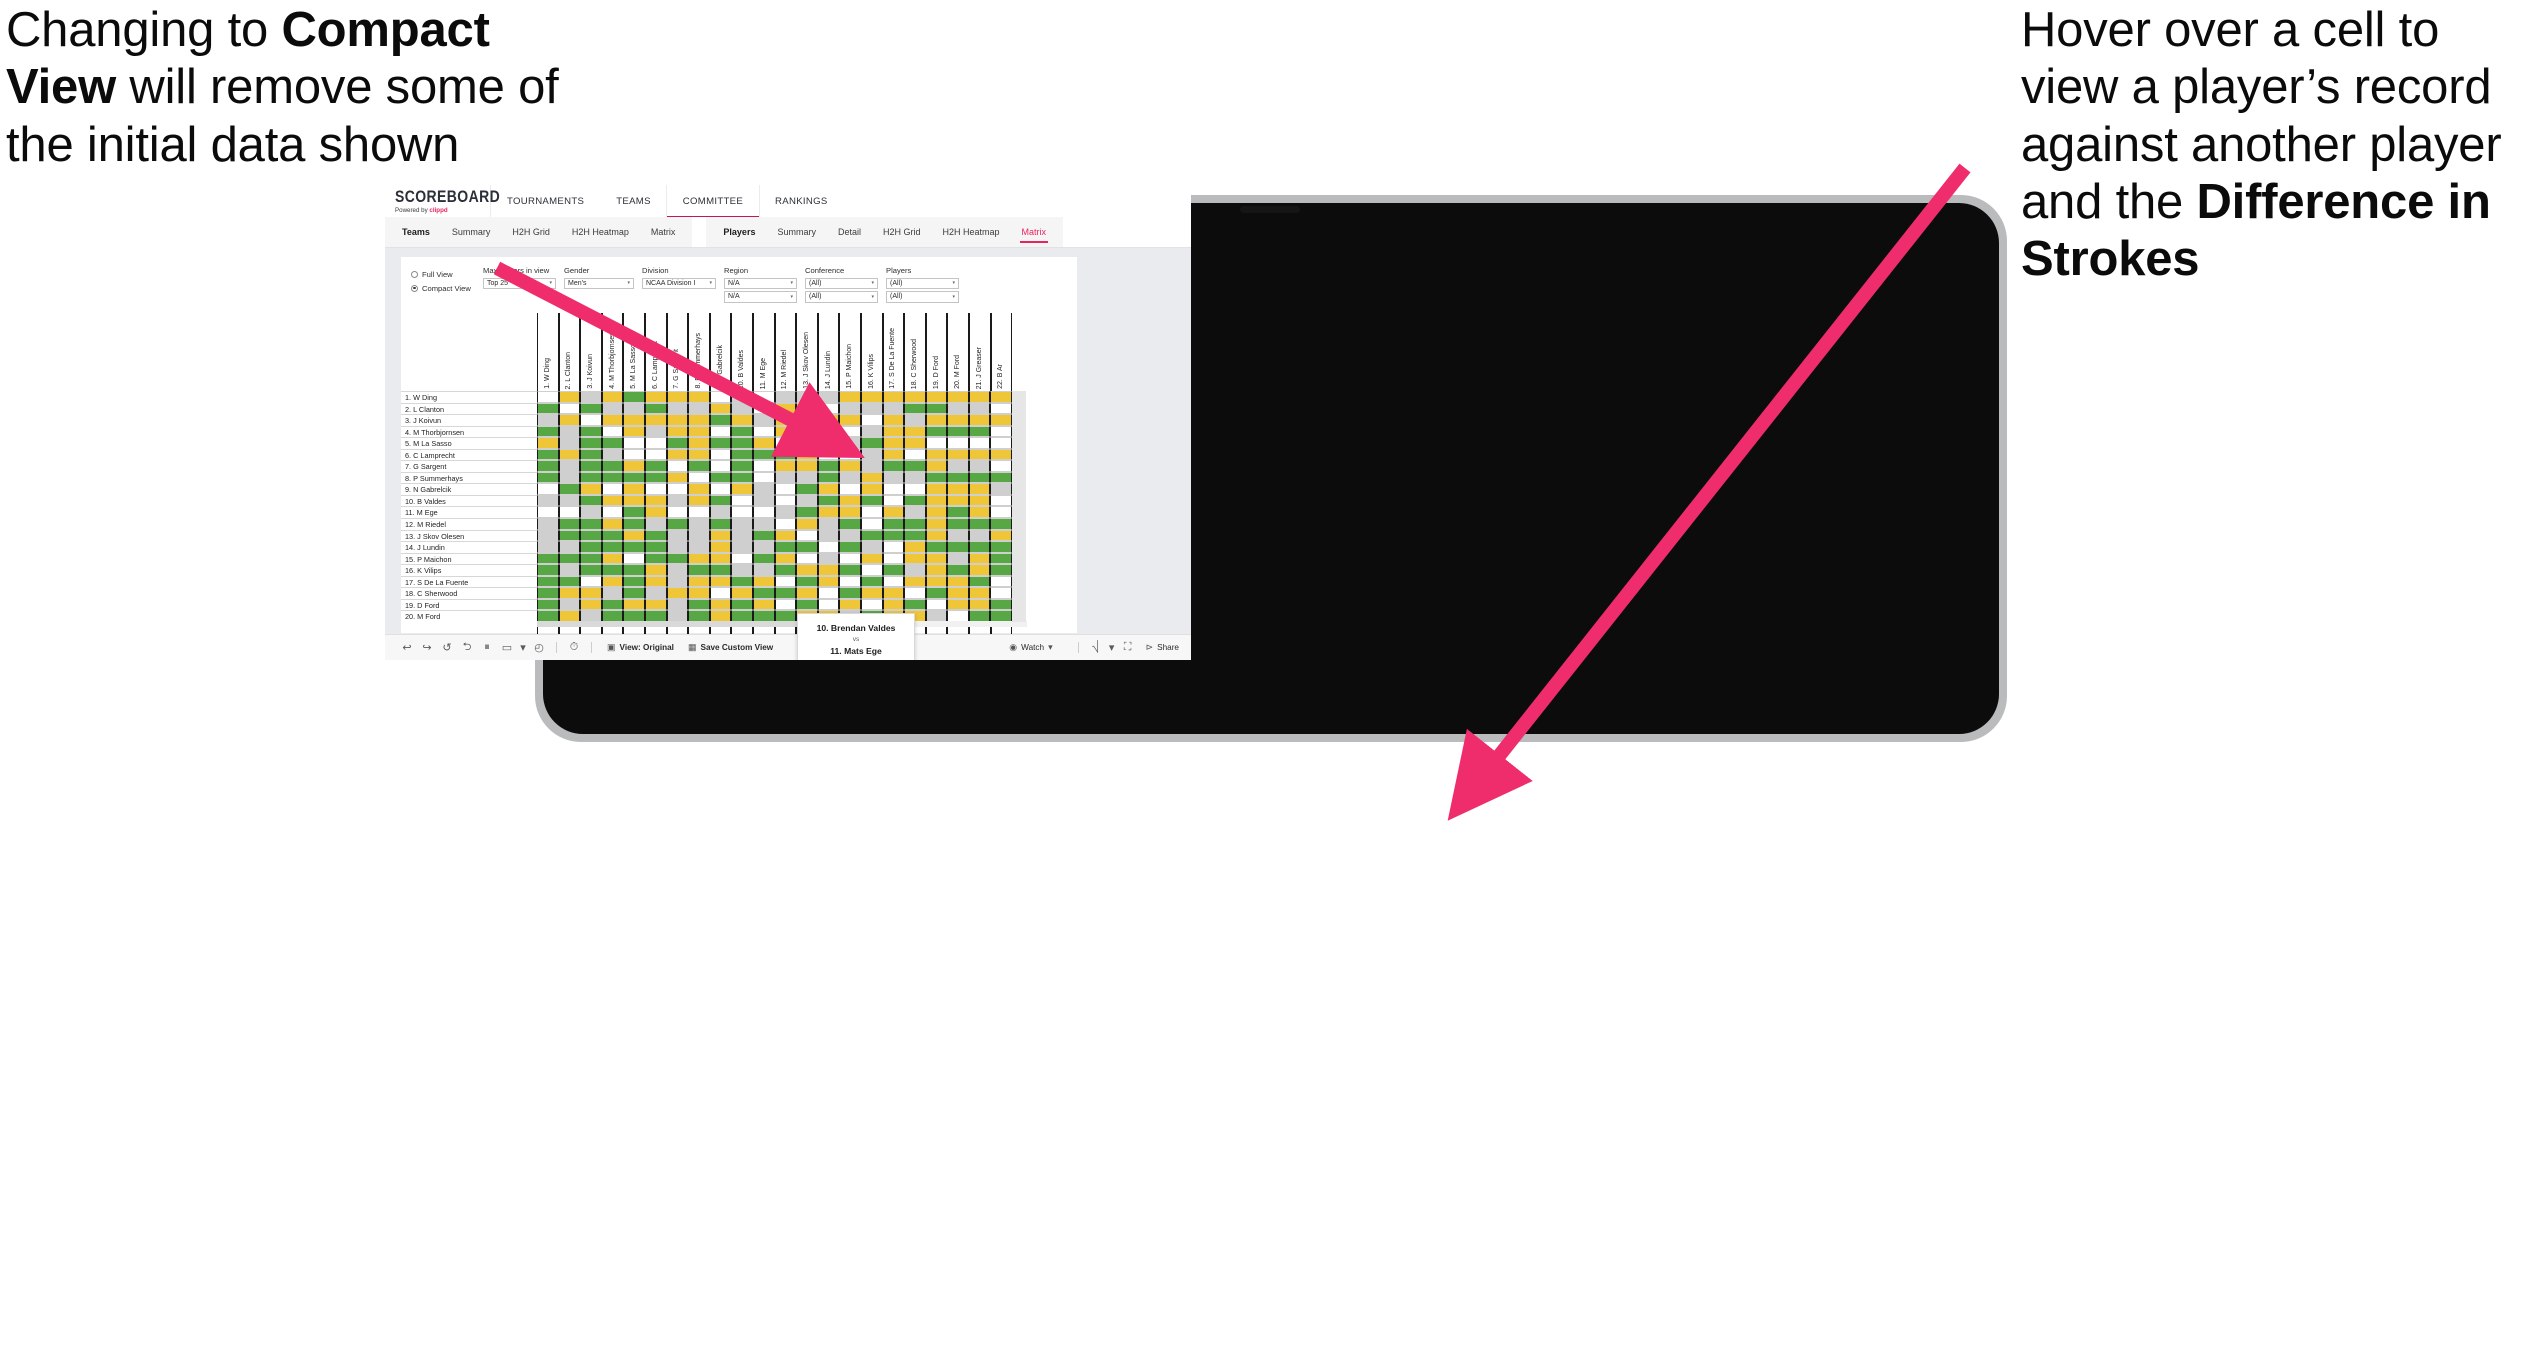 Image resolution: width=2521 pixels, height=1356 pixels. I want to click on subnav-players-matrix: Matrix, so click(1034, 232).